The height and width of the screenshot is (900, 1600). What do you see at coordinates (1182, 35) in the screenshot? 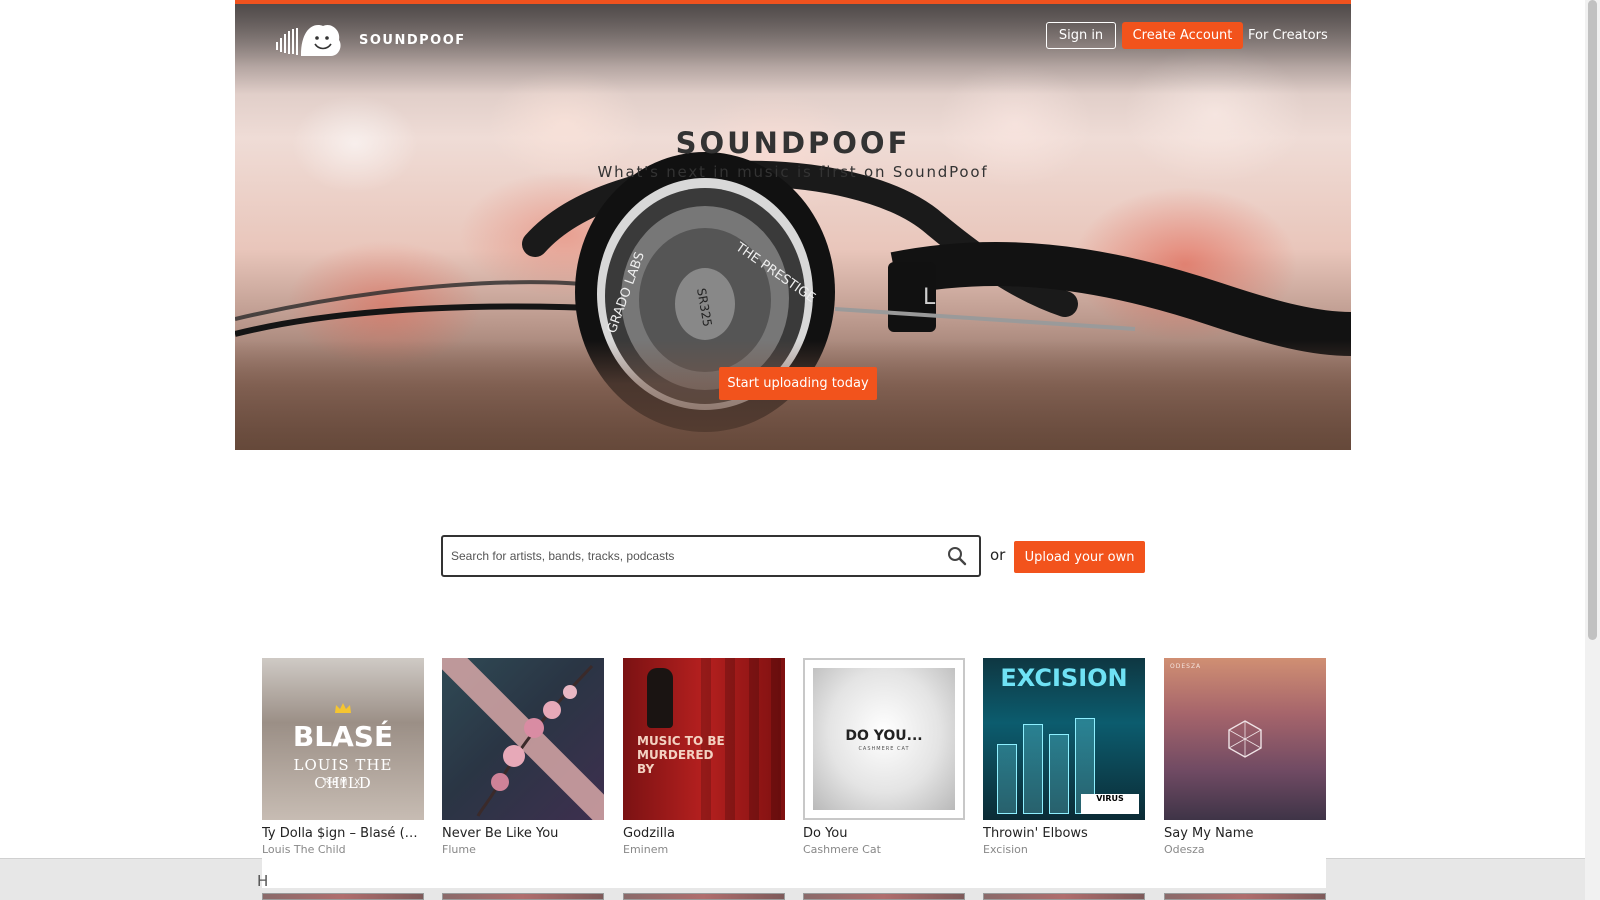
I see `create-account-button: Create Account` at bounding box center [1182, 35].